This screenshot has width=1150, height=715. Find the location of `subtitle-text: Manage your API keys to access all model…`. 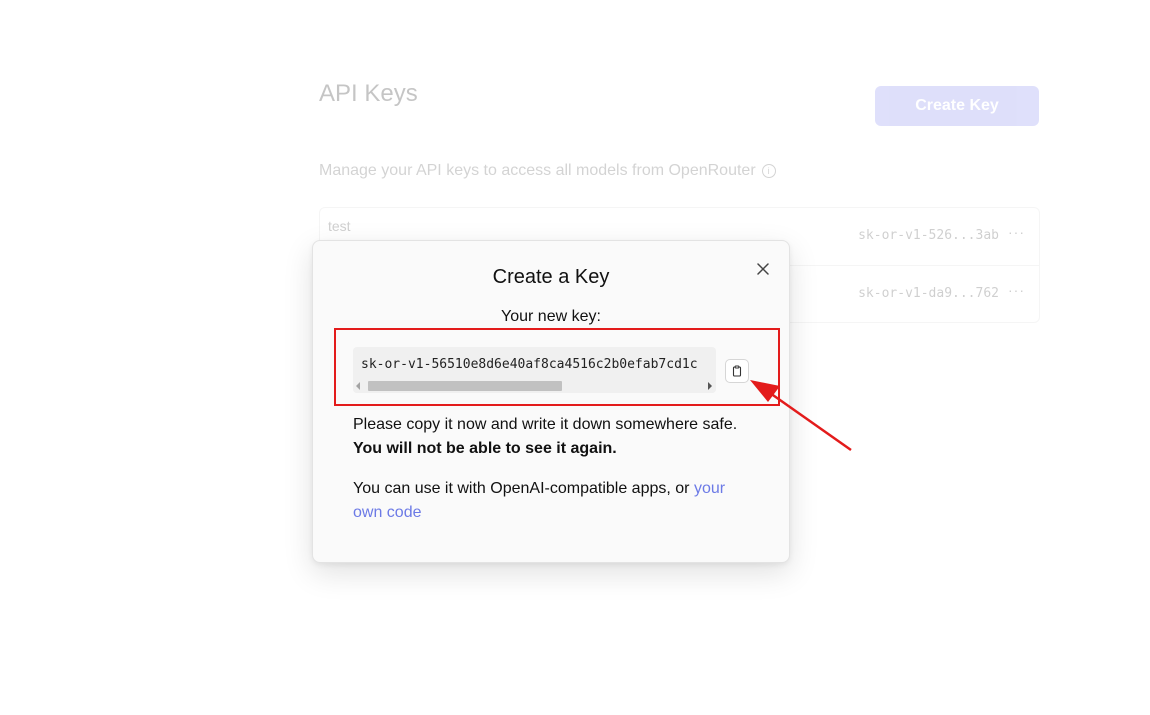

subtitle-text: Manage your API keys to access all model… is located at coordinates (537, 170).